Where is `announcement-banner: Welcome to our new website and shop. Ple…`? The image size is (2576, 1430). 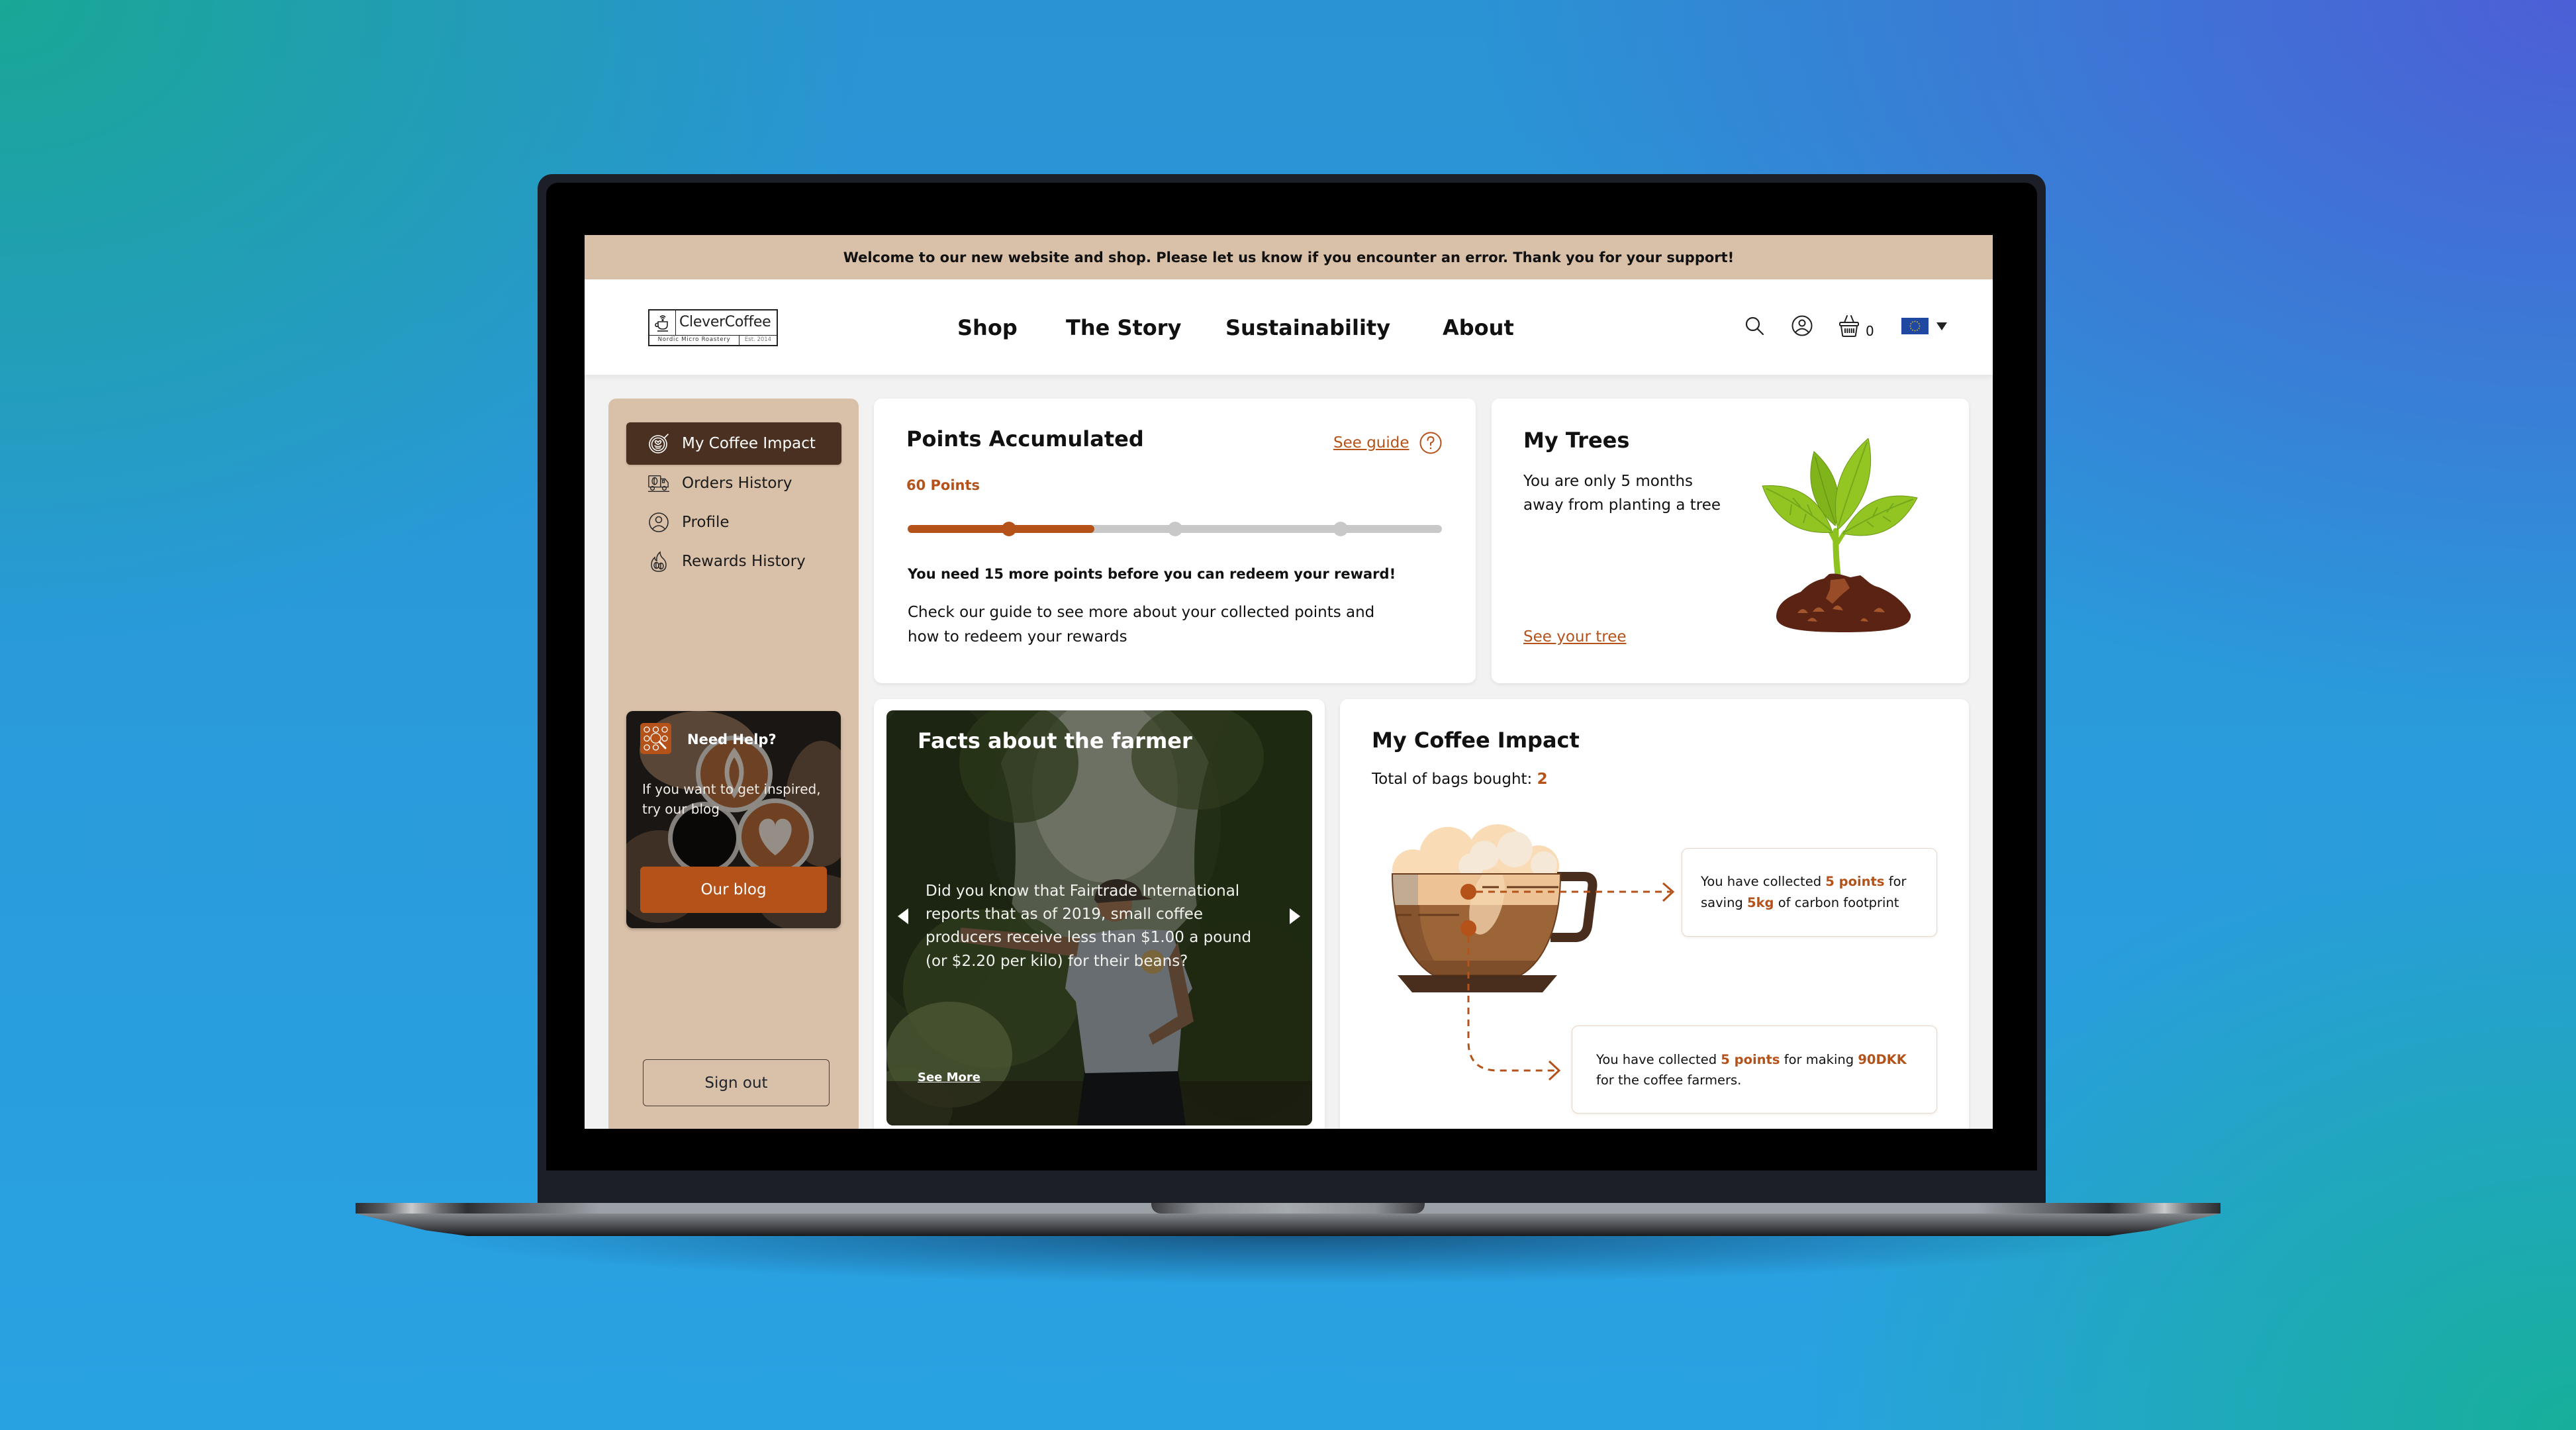
announcement-banner: Welcome to our new website and shop. Ple… is located at coordinates (1289, 257).